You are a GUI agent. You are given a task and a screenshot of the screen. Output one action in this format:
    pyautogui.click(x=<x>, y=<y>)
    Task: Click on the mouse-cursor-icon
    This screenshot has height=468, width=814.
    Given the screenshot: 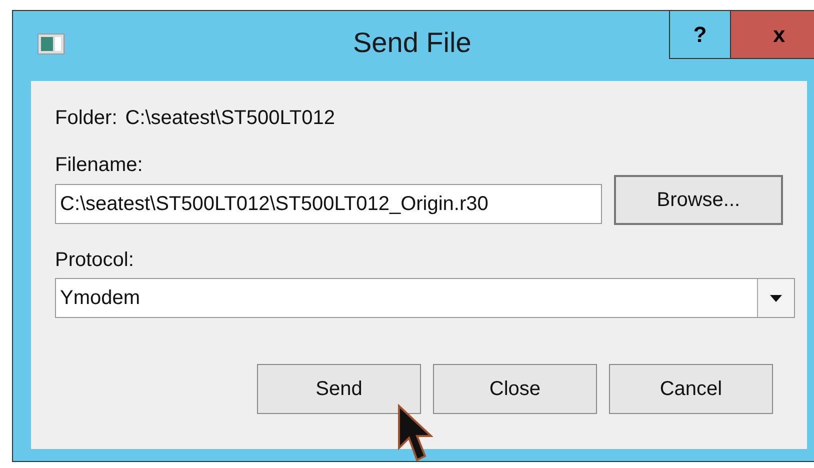 What is the action you would take?
    pyautogui.click(x=415, y=434)
    